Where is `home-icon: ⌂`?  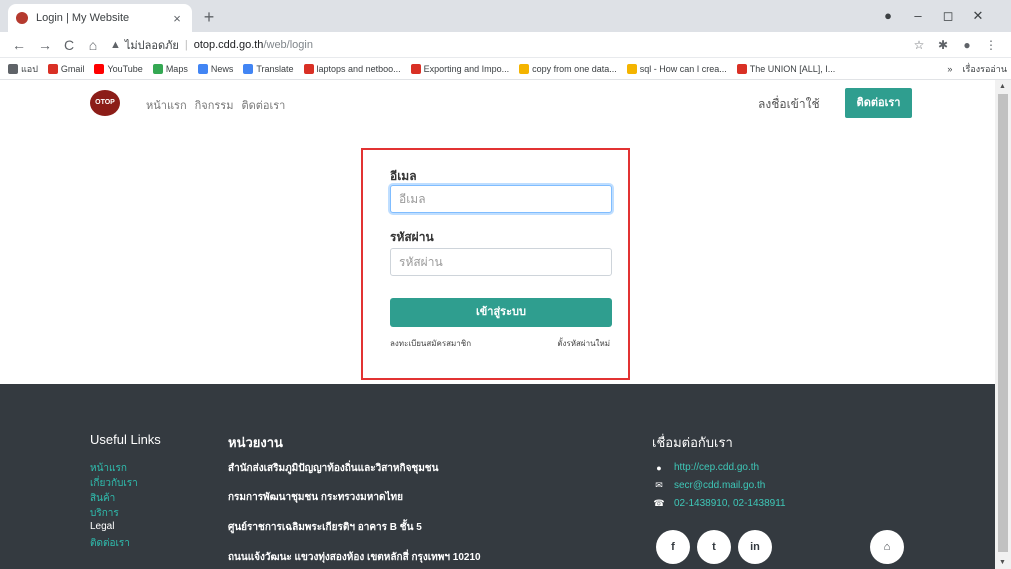
home-icon: ⌂ is located at coordinates (887, 547).